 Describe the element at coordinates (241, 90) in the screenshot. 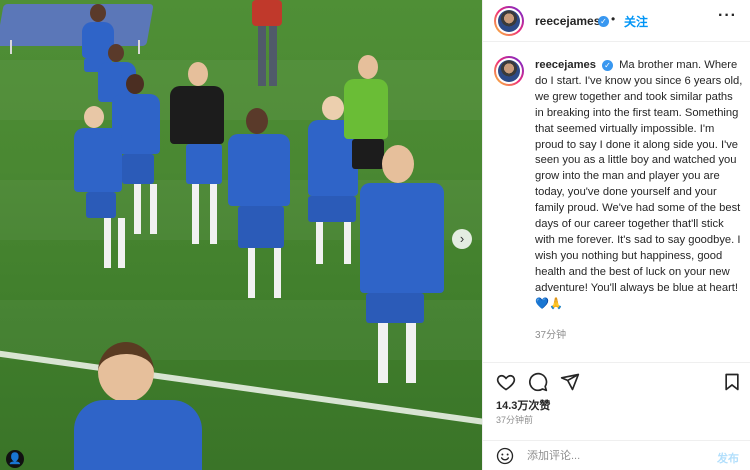

I see `pitch-stripe` at that location.